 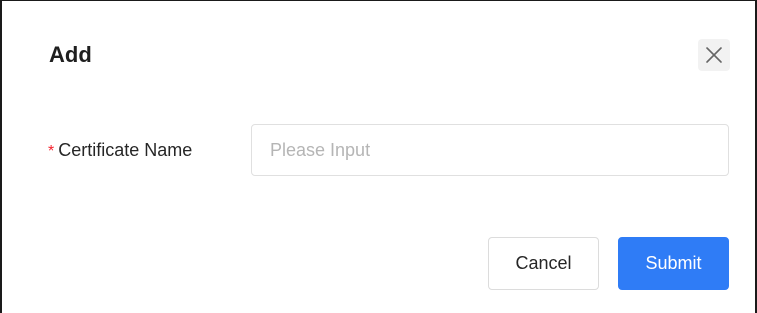 What do you see at coordinates (543, 263) in the screenshot?
I see `cancel-button: Cancel` at bounding box center [543, 263].